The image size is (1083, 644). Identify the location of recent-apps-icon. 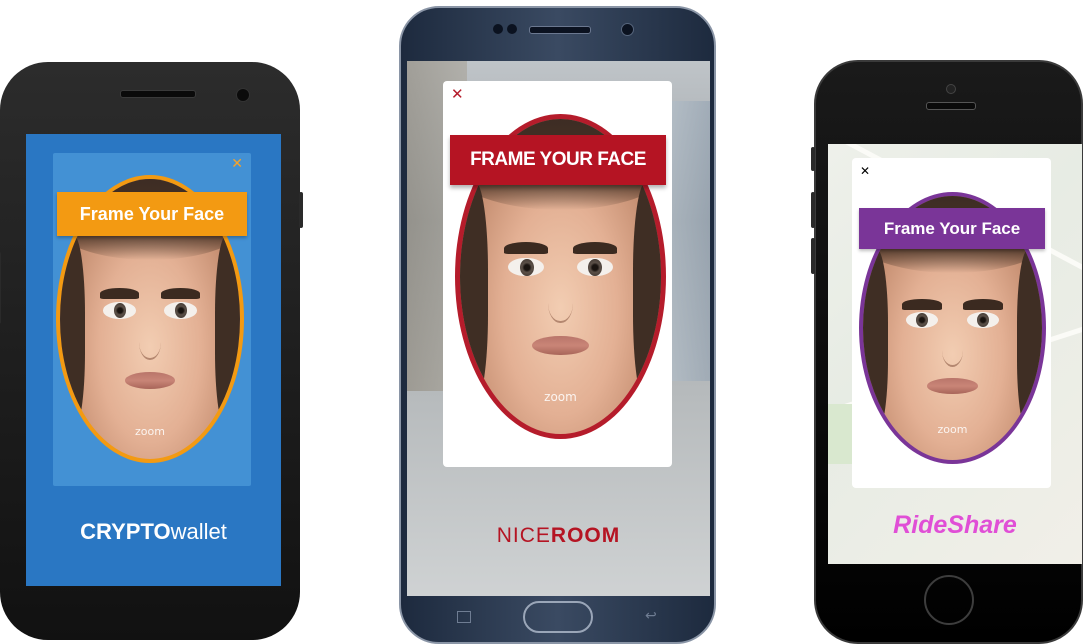
(464, 617).